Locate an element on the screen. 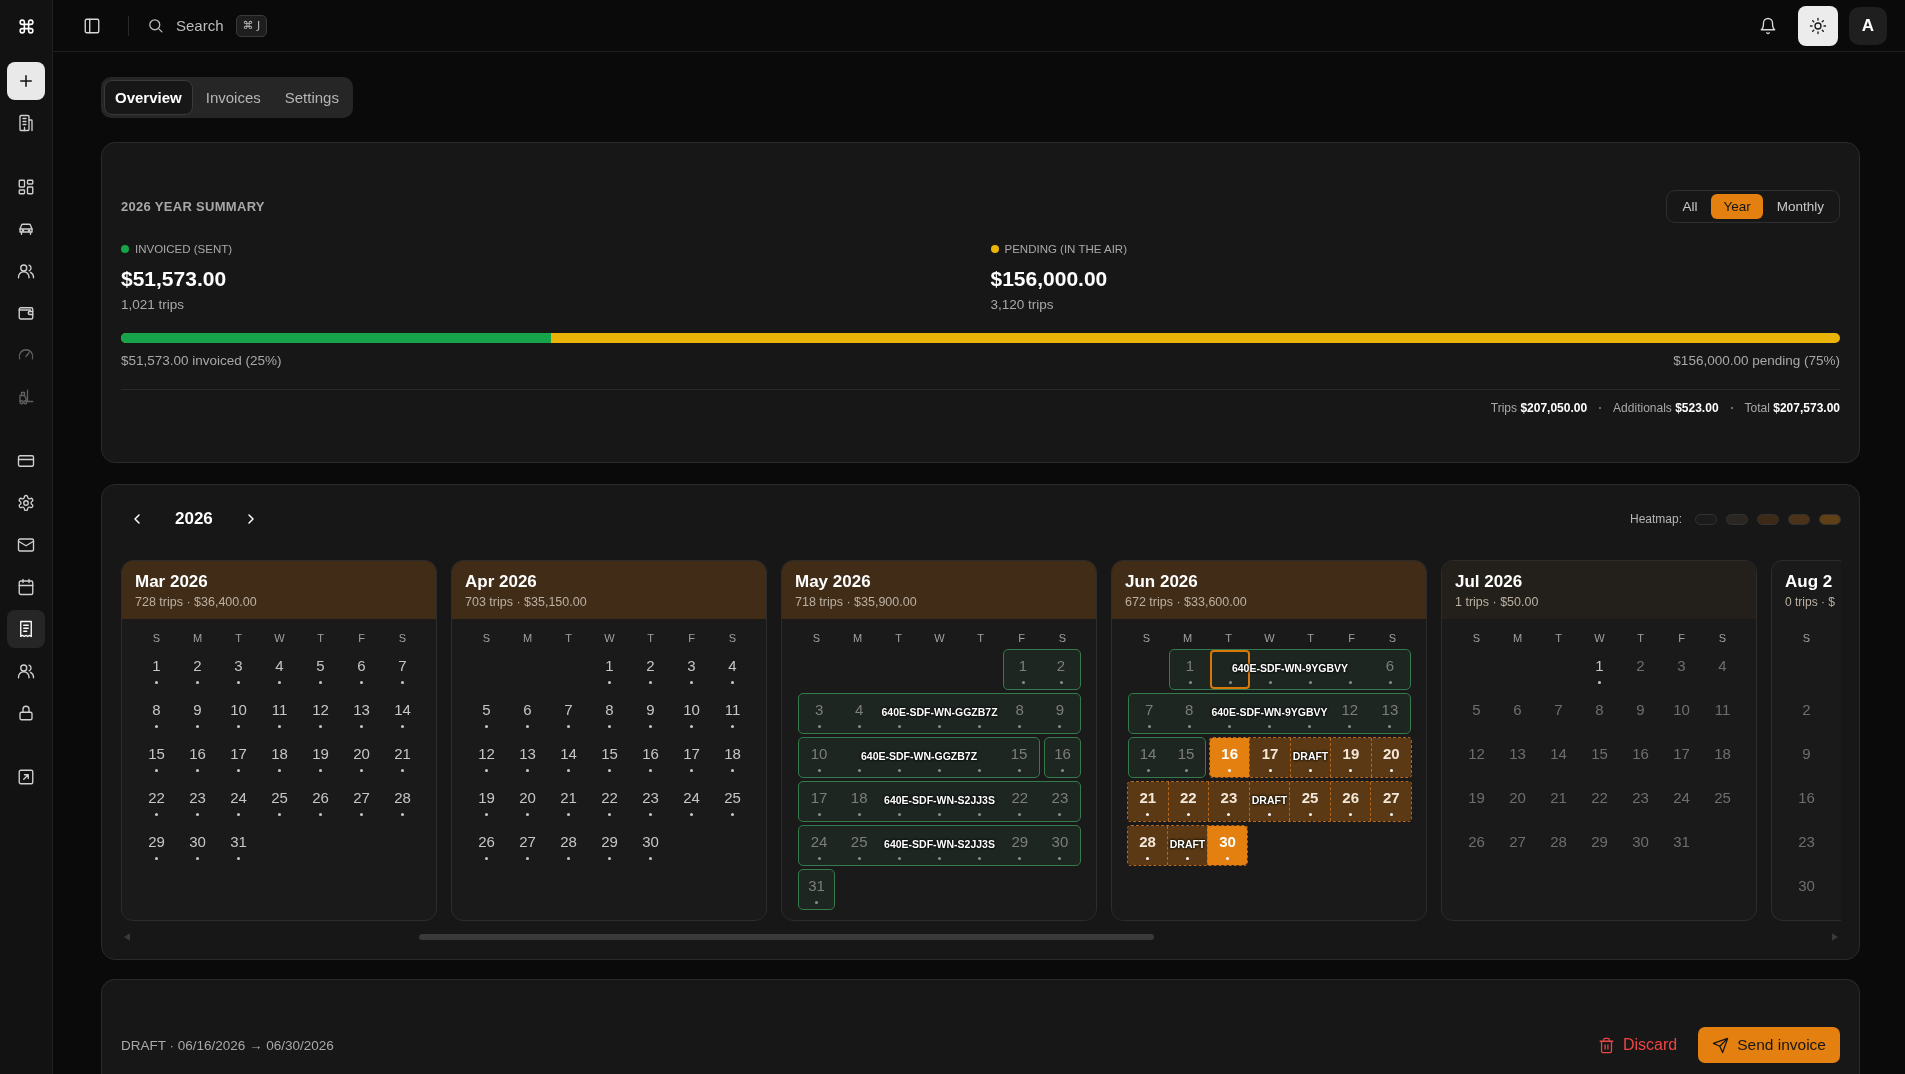 The height and width of the screenshot is (1074, 1905). sidebar-item is located at coordinates (26, 629).